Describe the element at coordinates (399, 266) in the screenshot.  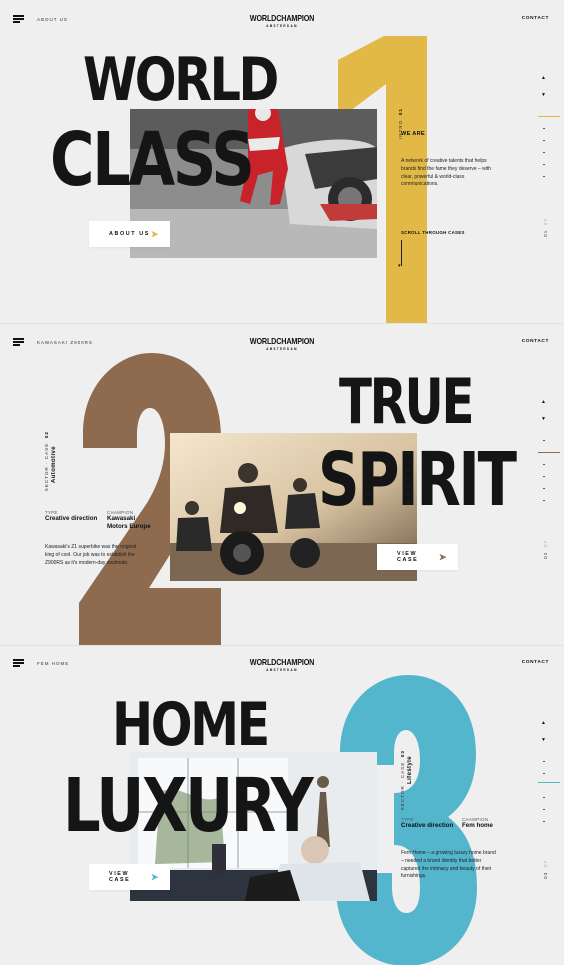
I see `scroll-down-arrow-icon: ▾` at that location.